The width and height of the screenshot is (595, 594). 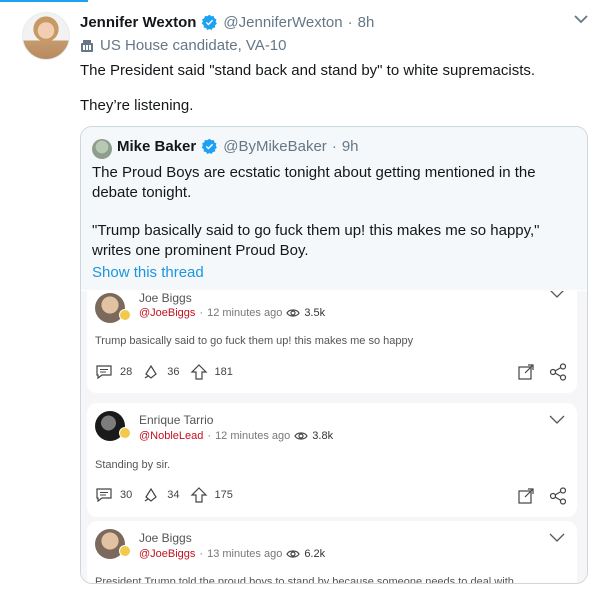 I want to click on quoted-time: 9h, so click(x=350, y=146).